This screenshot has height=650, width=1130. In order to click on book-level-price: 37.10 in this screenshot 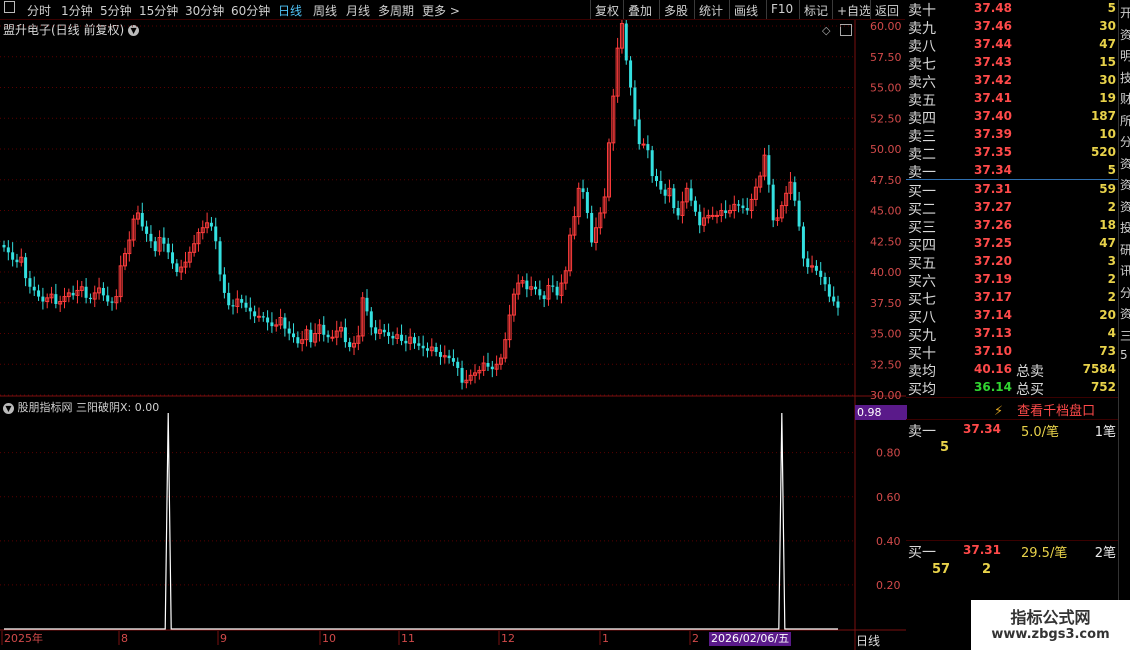, I will do `click(993, 351)`.